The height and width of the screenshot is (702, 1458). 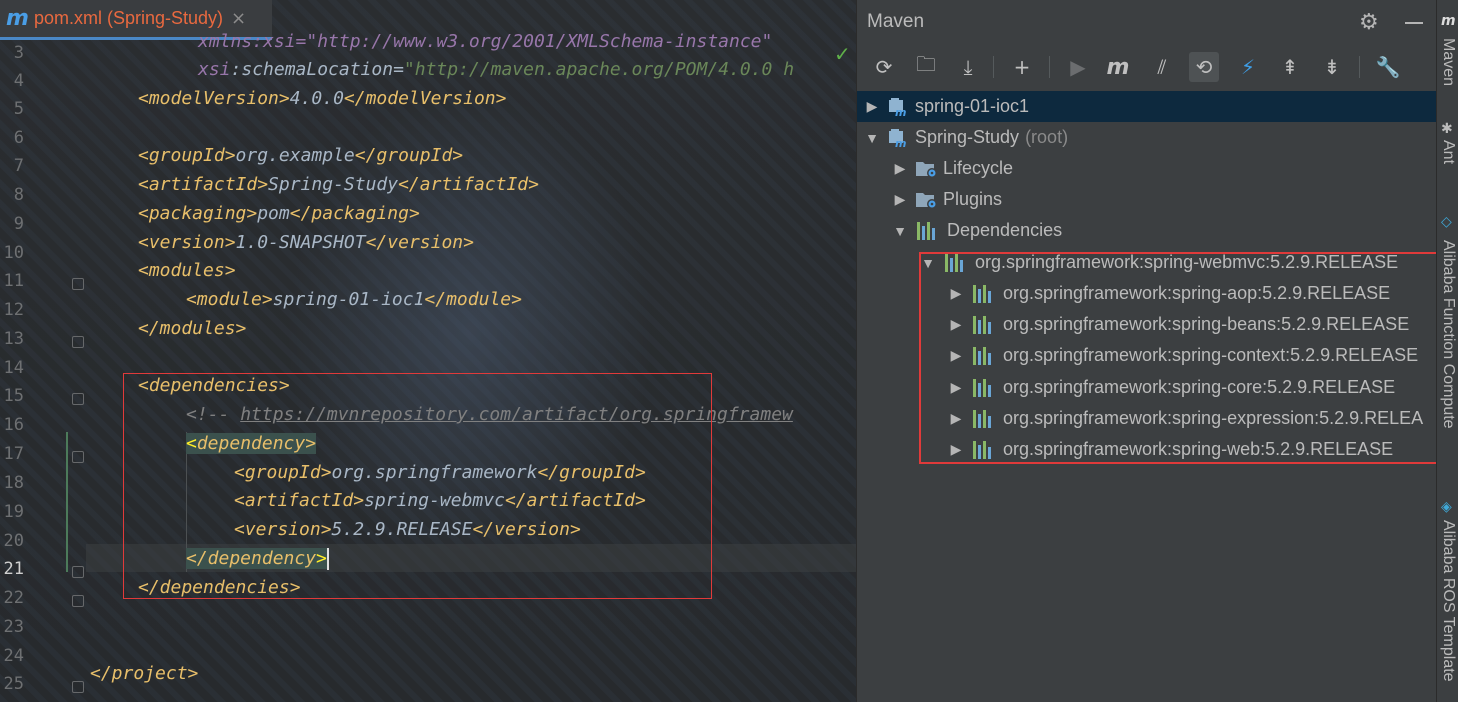 What do you see at coordinates (927, 169) in the screenshot?
I see `lifecycle-folder-icon` at bounding box center [927, 169].